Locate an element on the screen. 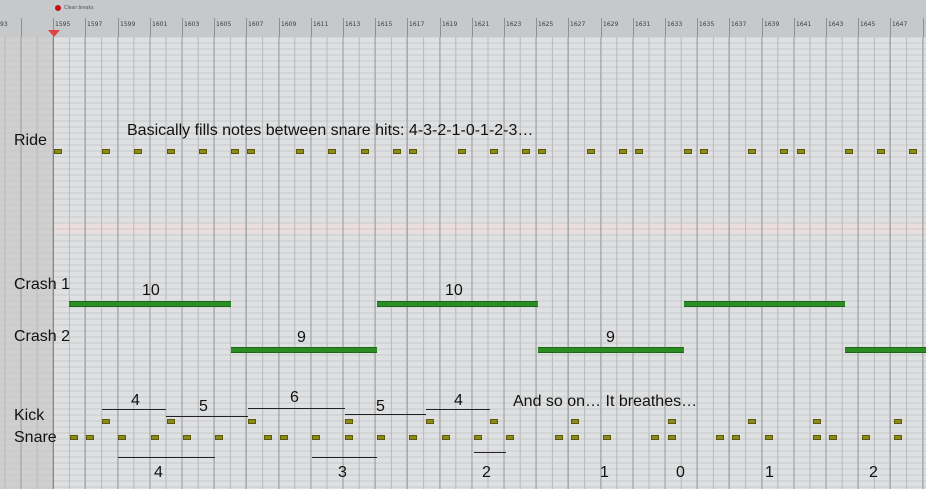 The height and width of the screenshot is (489, 926). kick-bracket is located at coordinates (296, 408).